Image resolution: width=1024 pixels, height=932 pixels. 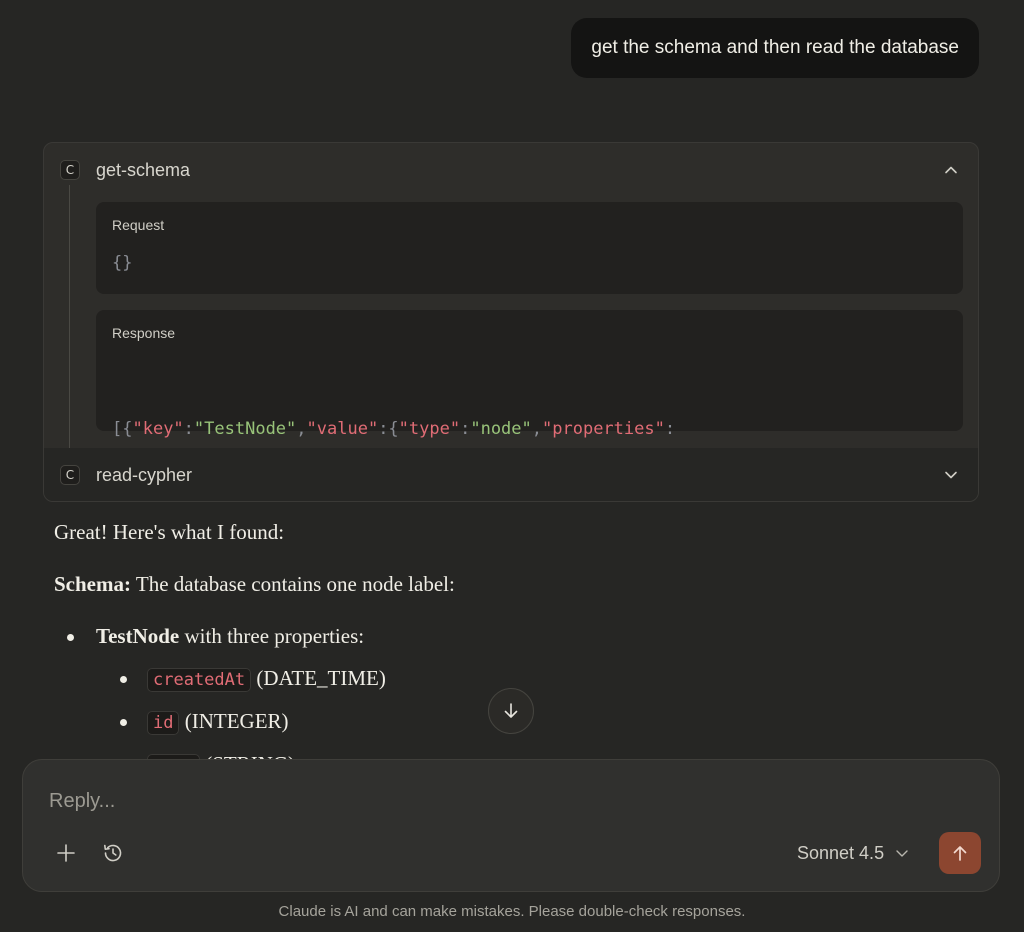 I want to click on schema-label: Schema:, so click(x=92, y=584).